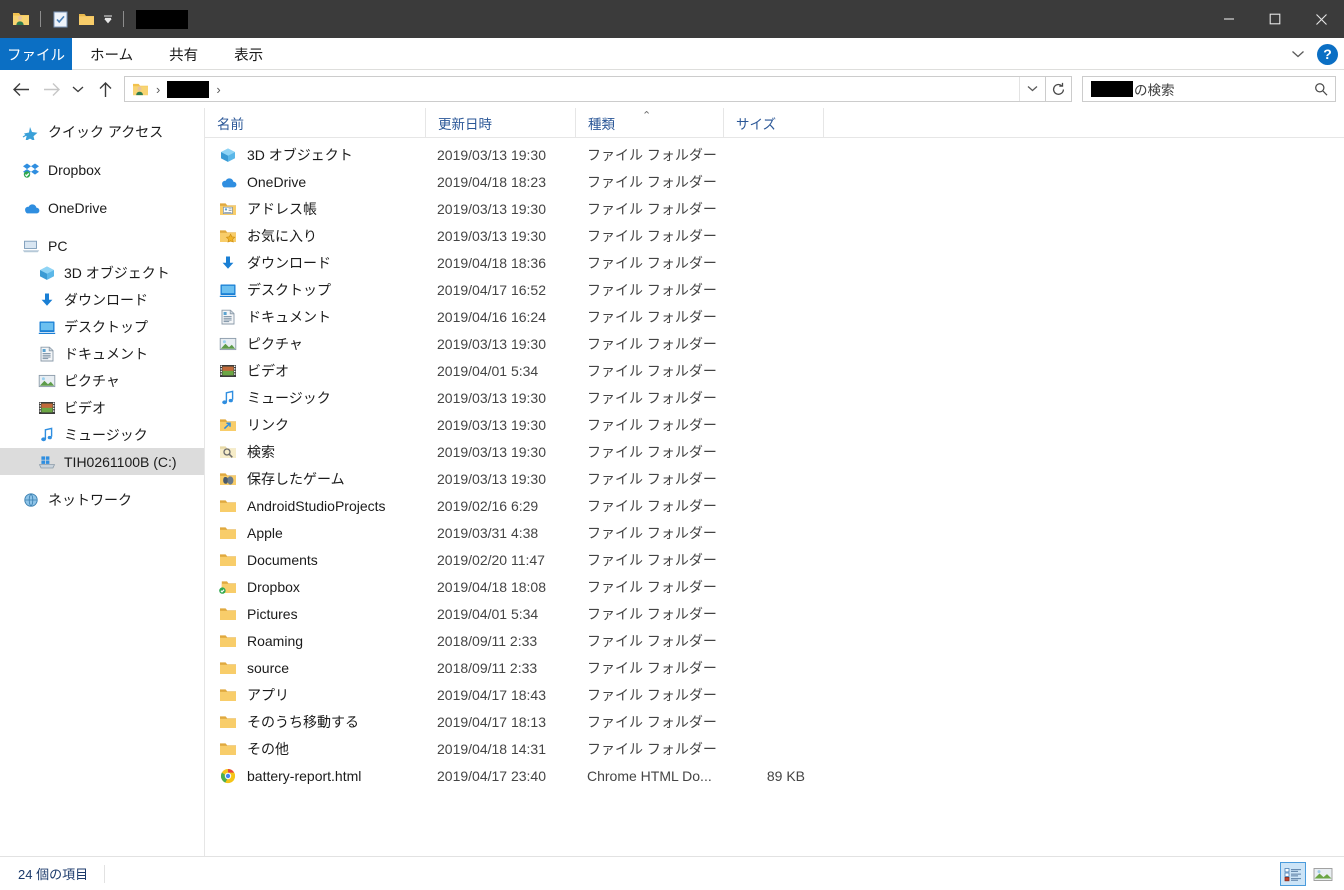  I want to click on file-name-cell: ドキュメント, so click(315, 317).